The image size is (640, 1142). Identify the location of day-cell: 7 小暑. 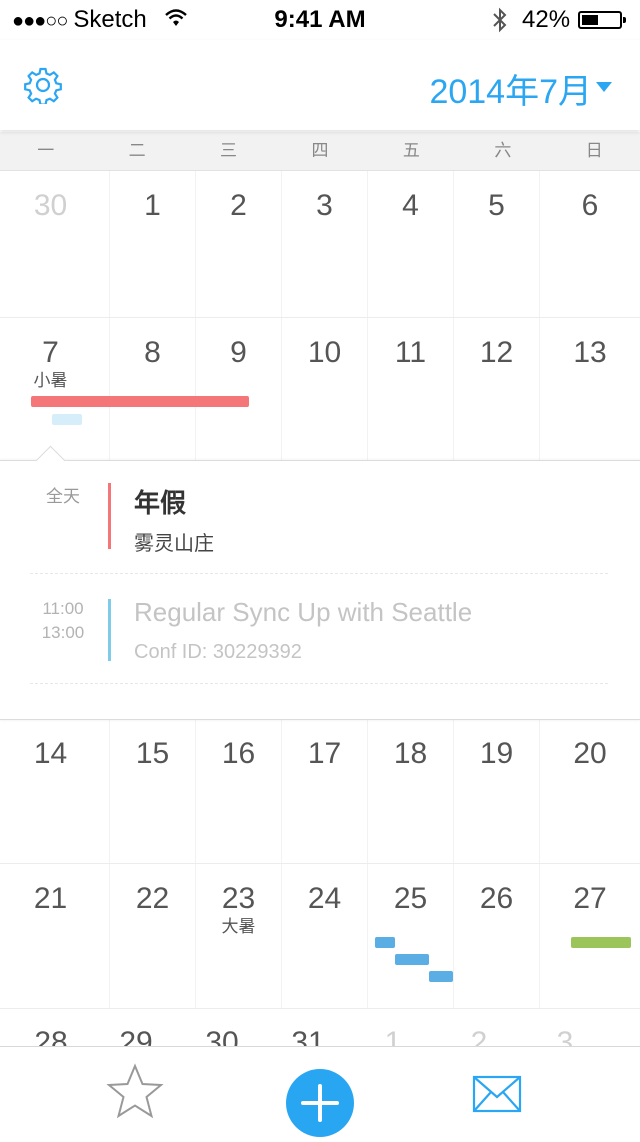
(54, 389).